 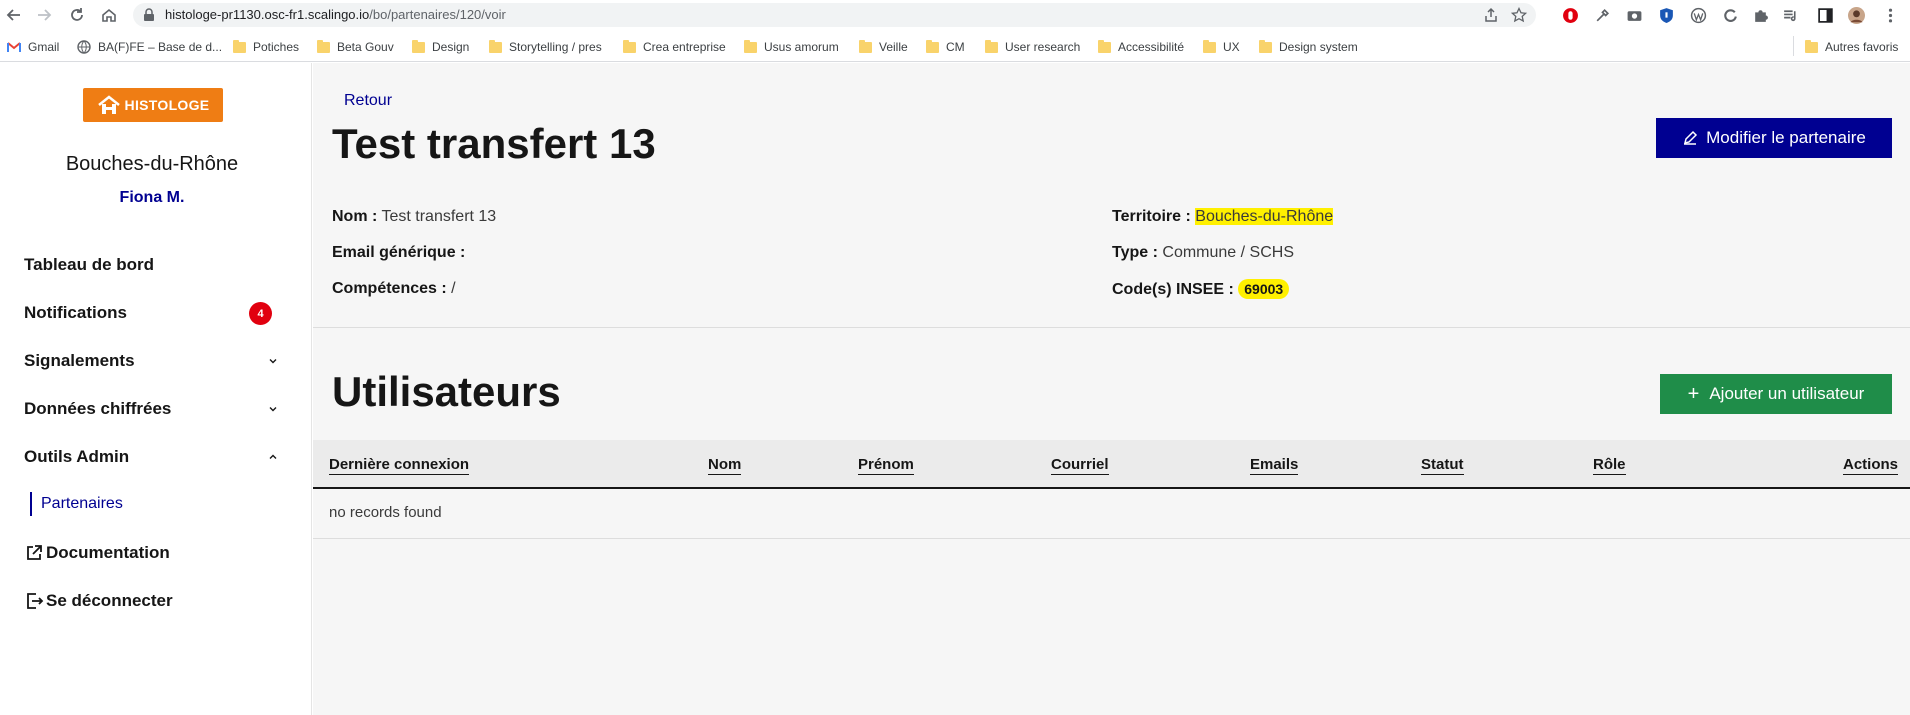 I want to click on field-label: Compétences :, so click(x=389, y=288).